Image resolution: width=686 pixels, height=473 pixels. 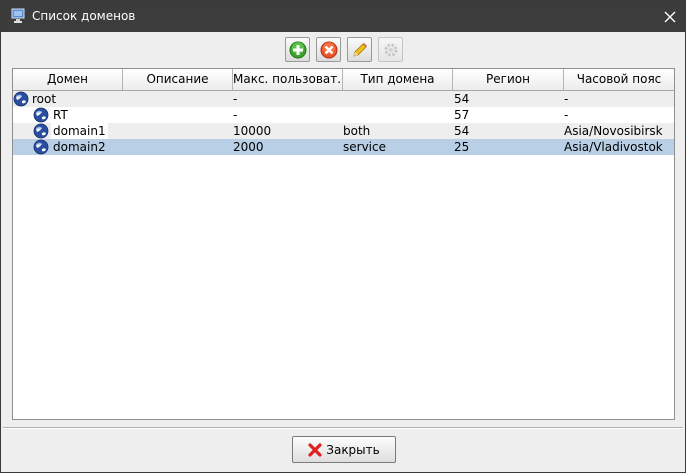 I want to click on app-monitor-icon, so click(x=18, y=15).